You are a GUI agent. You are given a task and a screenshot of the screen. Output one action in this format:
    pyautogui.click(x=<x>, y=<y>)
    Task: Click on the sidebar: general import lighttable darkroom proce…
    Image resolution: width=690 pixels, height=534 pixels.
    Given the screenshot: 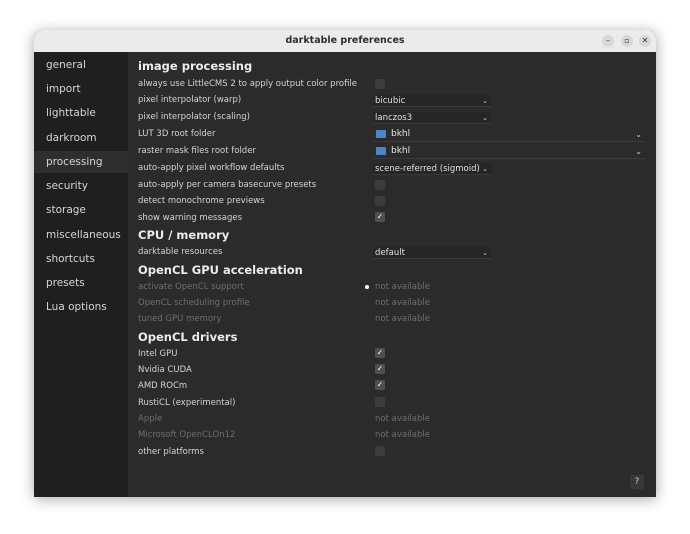 What is the action you would take?
    pyautogui.click(x=81, y=274)
    